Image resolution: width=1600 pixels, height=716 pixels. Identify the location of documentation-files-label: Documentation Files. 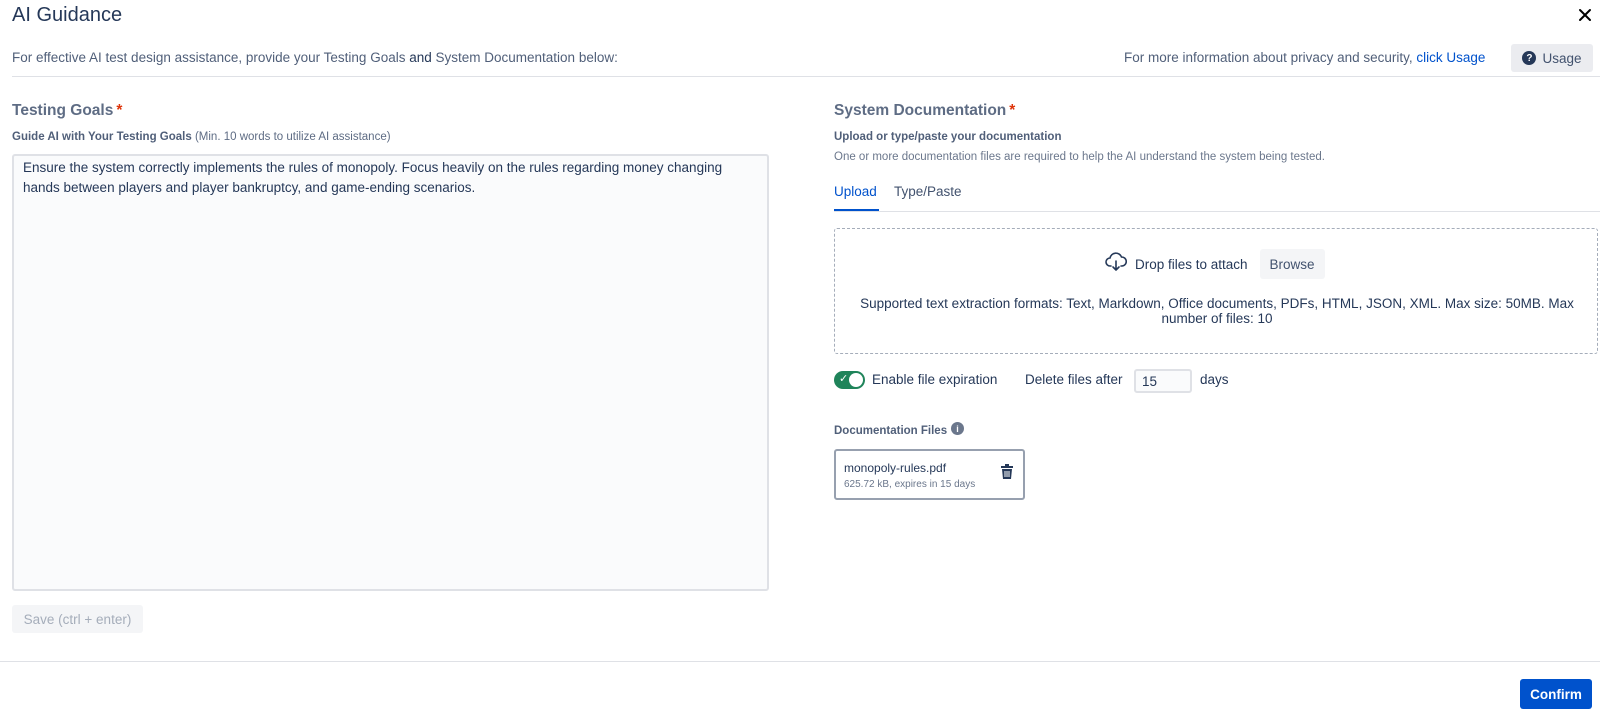
(891, 431).